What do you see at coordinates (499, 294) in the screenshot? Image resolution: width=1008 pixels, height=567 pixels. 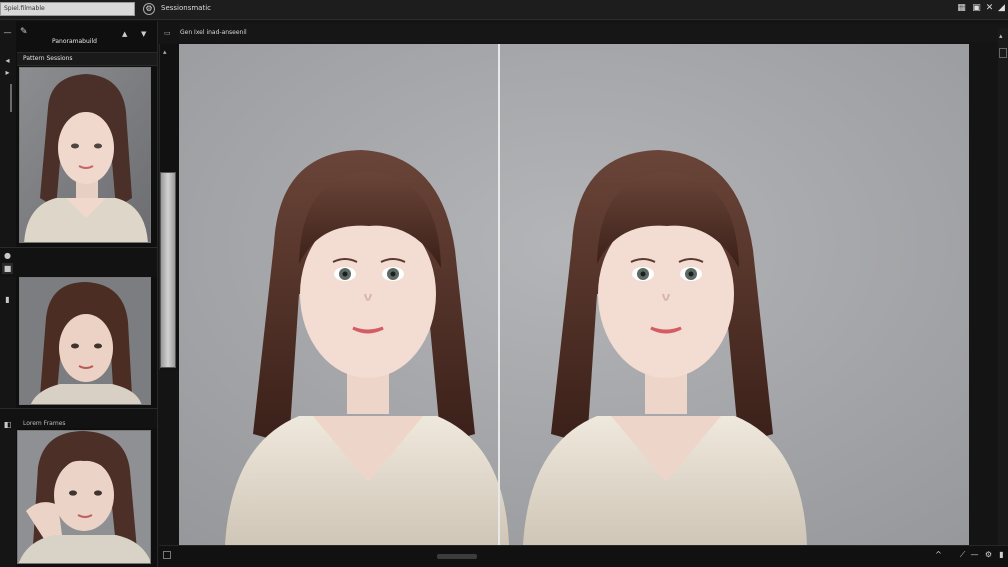 I see `compare-divider` at bounding box center [499, 294].